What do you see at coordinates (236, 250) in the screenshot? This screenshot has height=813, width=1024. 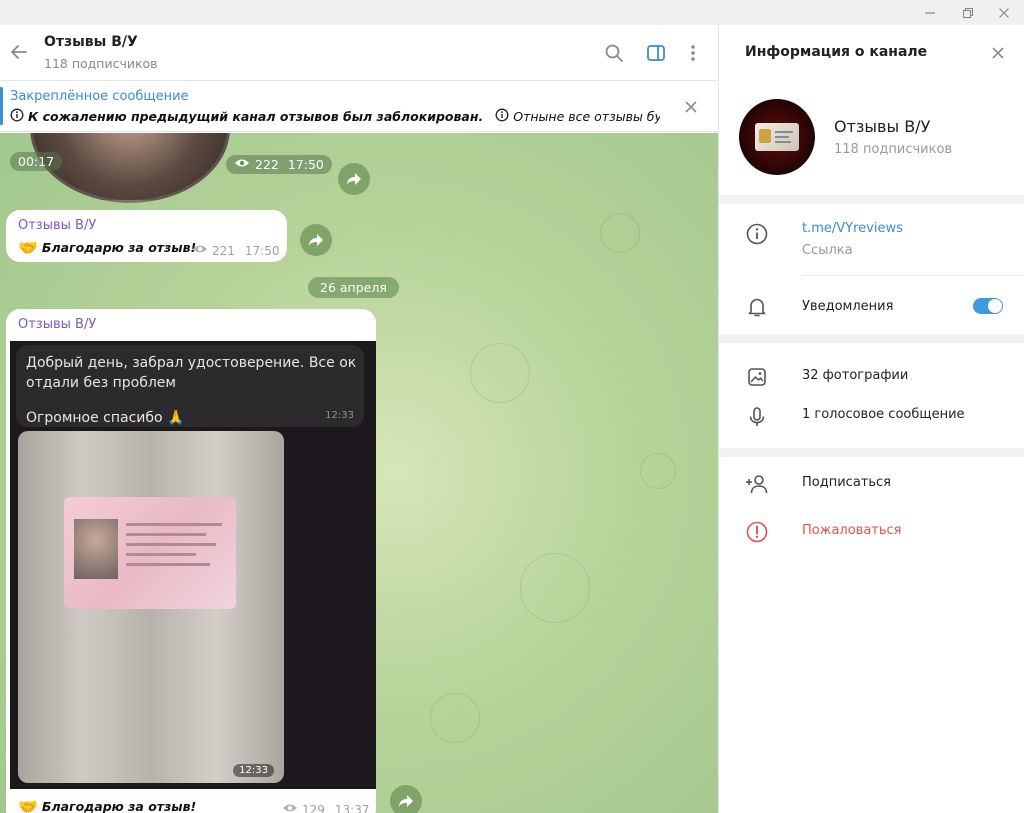 I see `message-meta: 221 17:50` at bounding box center [236, 250].